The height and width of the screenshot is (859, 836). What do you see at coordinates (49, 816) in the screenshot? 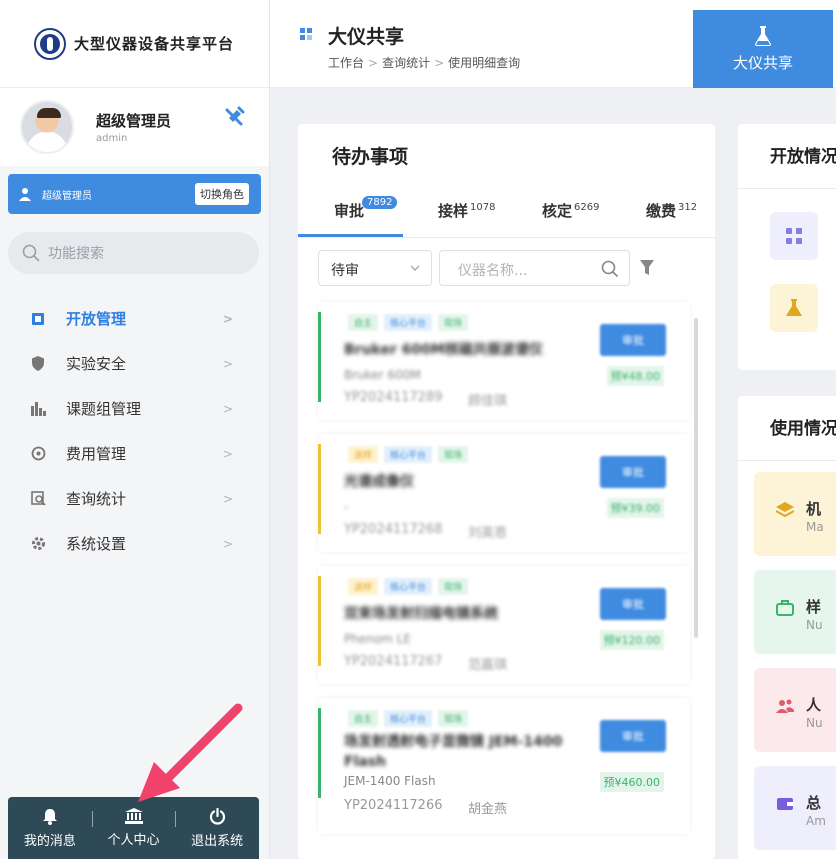
I see `bell-icon` at bounding box center [49, 816].